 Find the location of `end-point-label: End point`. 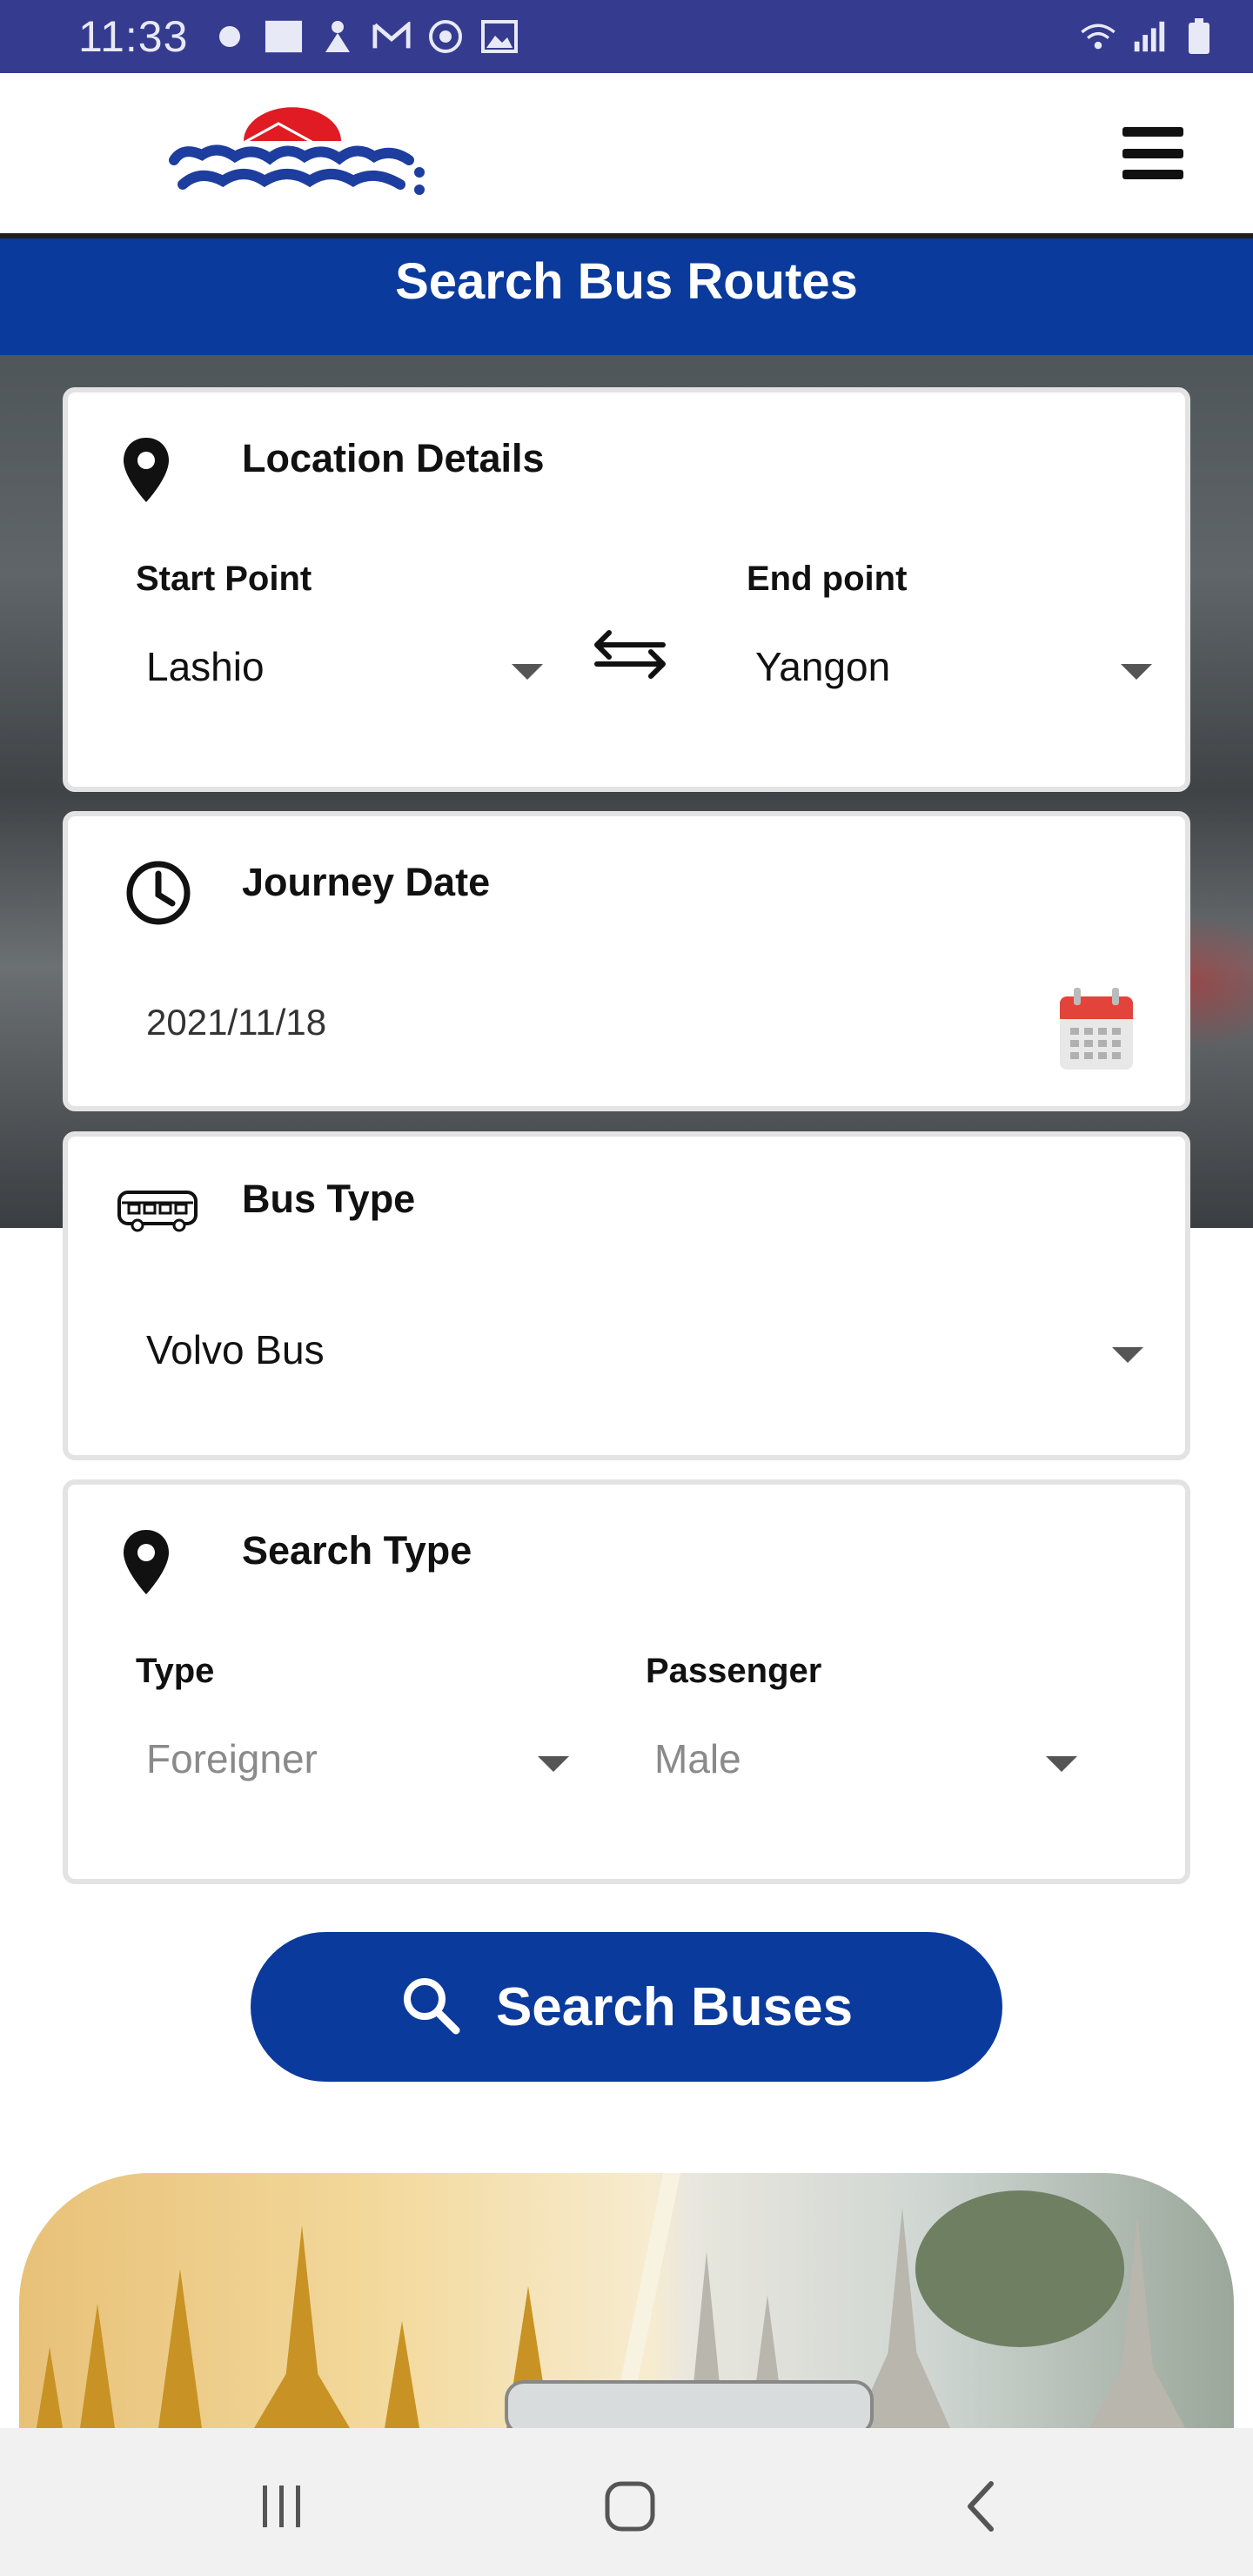

end-point-label: End point is located at coordinates (827, 579).